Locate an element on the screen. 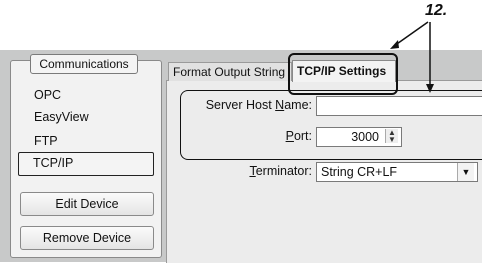  arrow-to-tab is located at coordinates (411, 34).